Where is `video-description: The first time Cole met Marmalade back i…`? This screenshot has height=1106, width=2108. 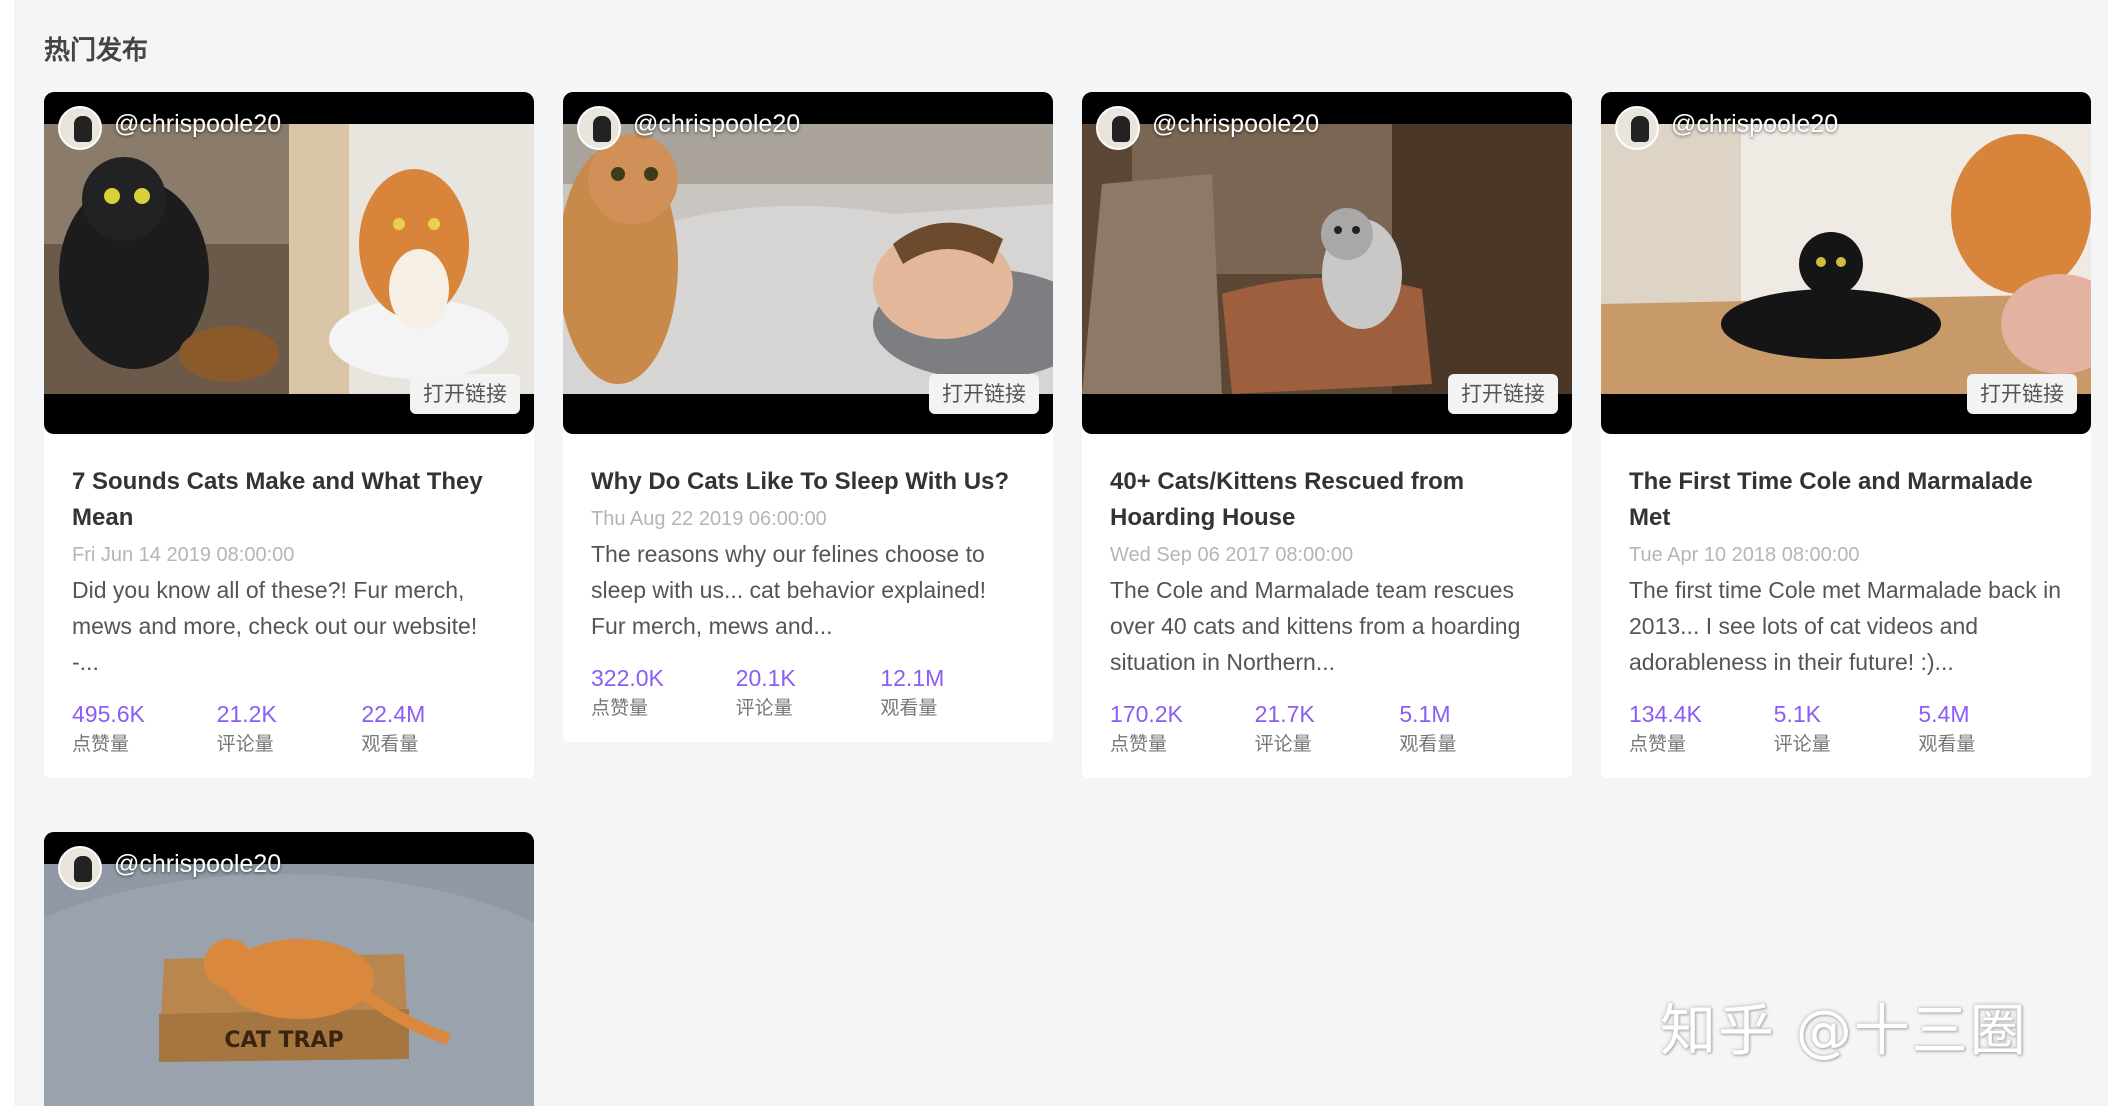
video-description: The first time Cole met Marmalade back i… is located at coordinates (1845, 626).